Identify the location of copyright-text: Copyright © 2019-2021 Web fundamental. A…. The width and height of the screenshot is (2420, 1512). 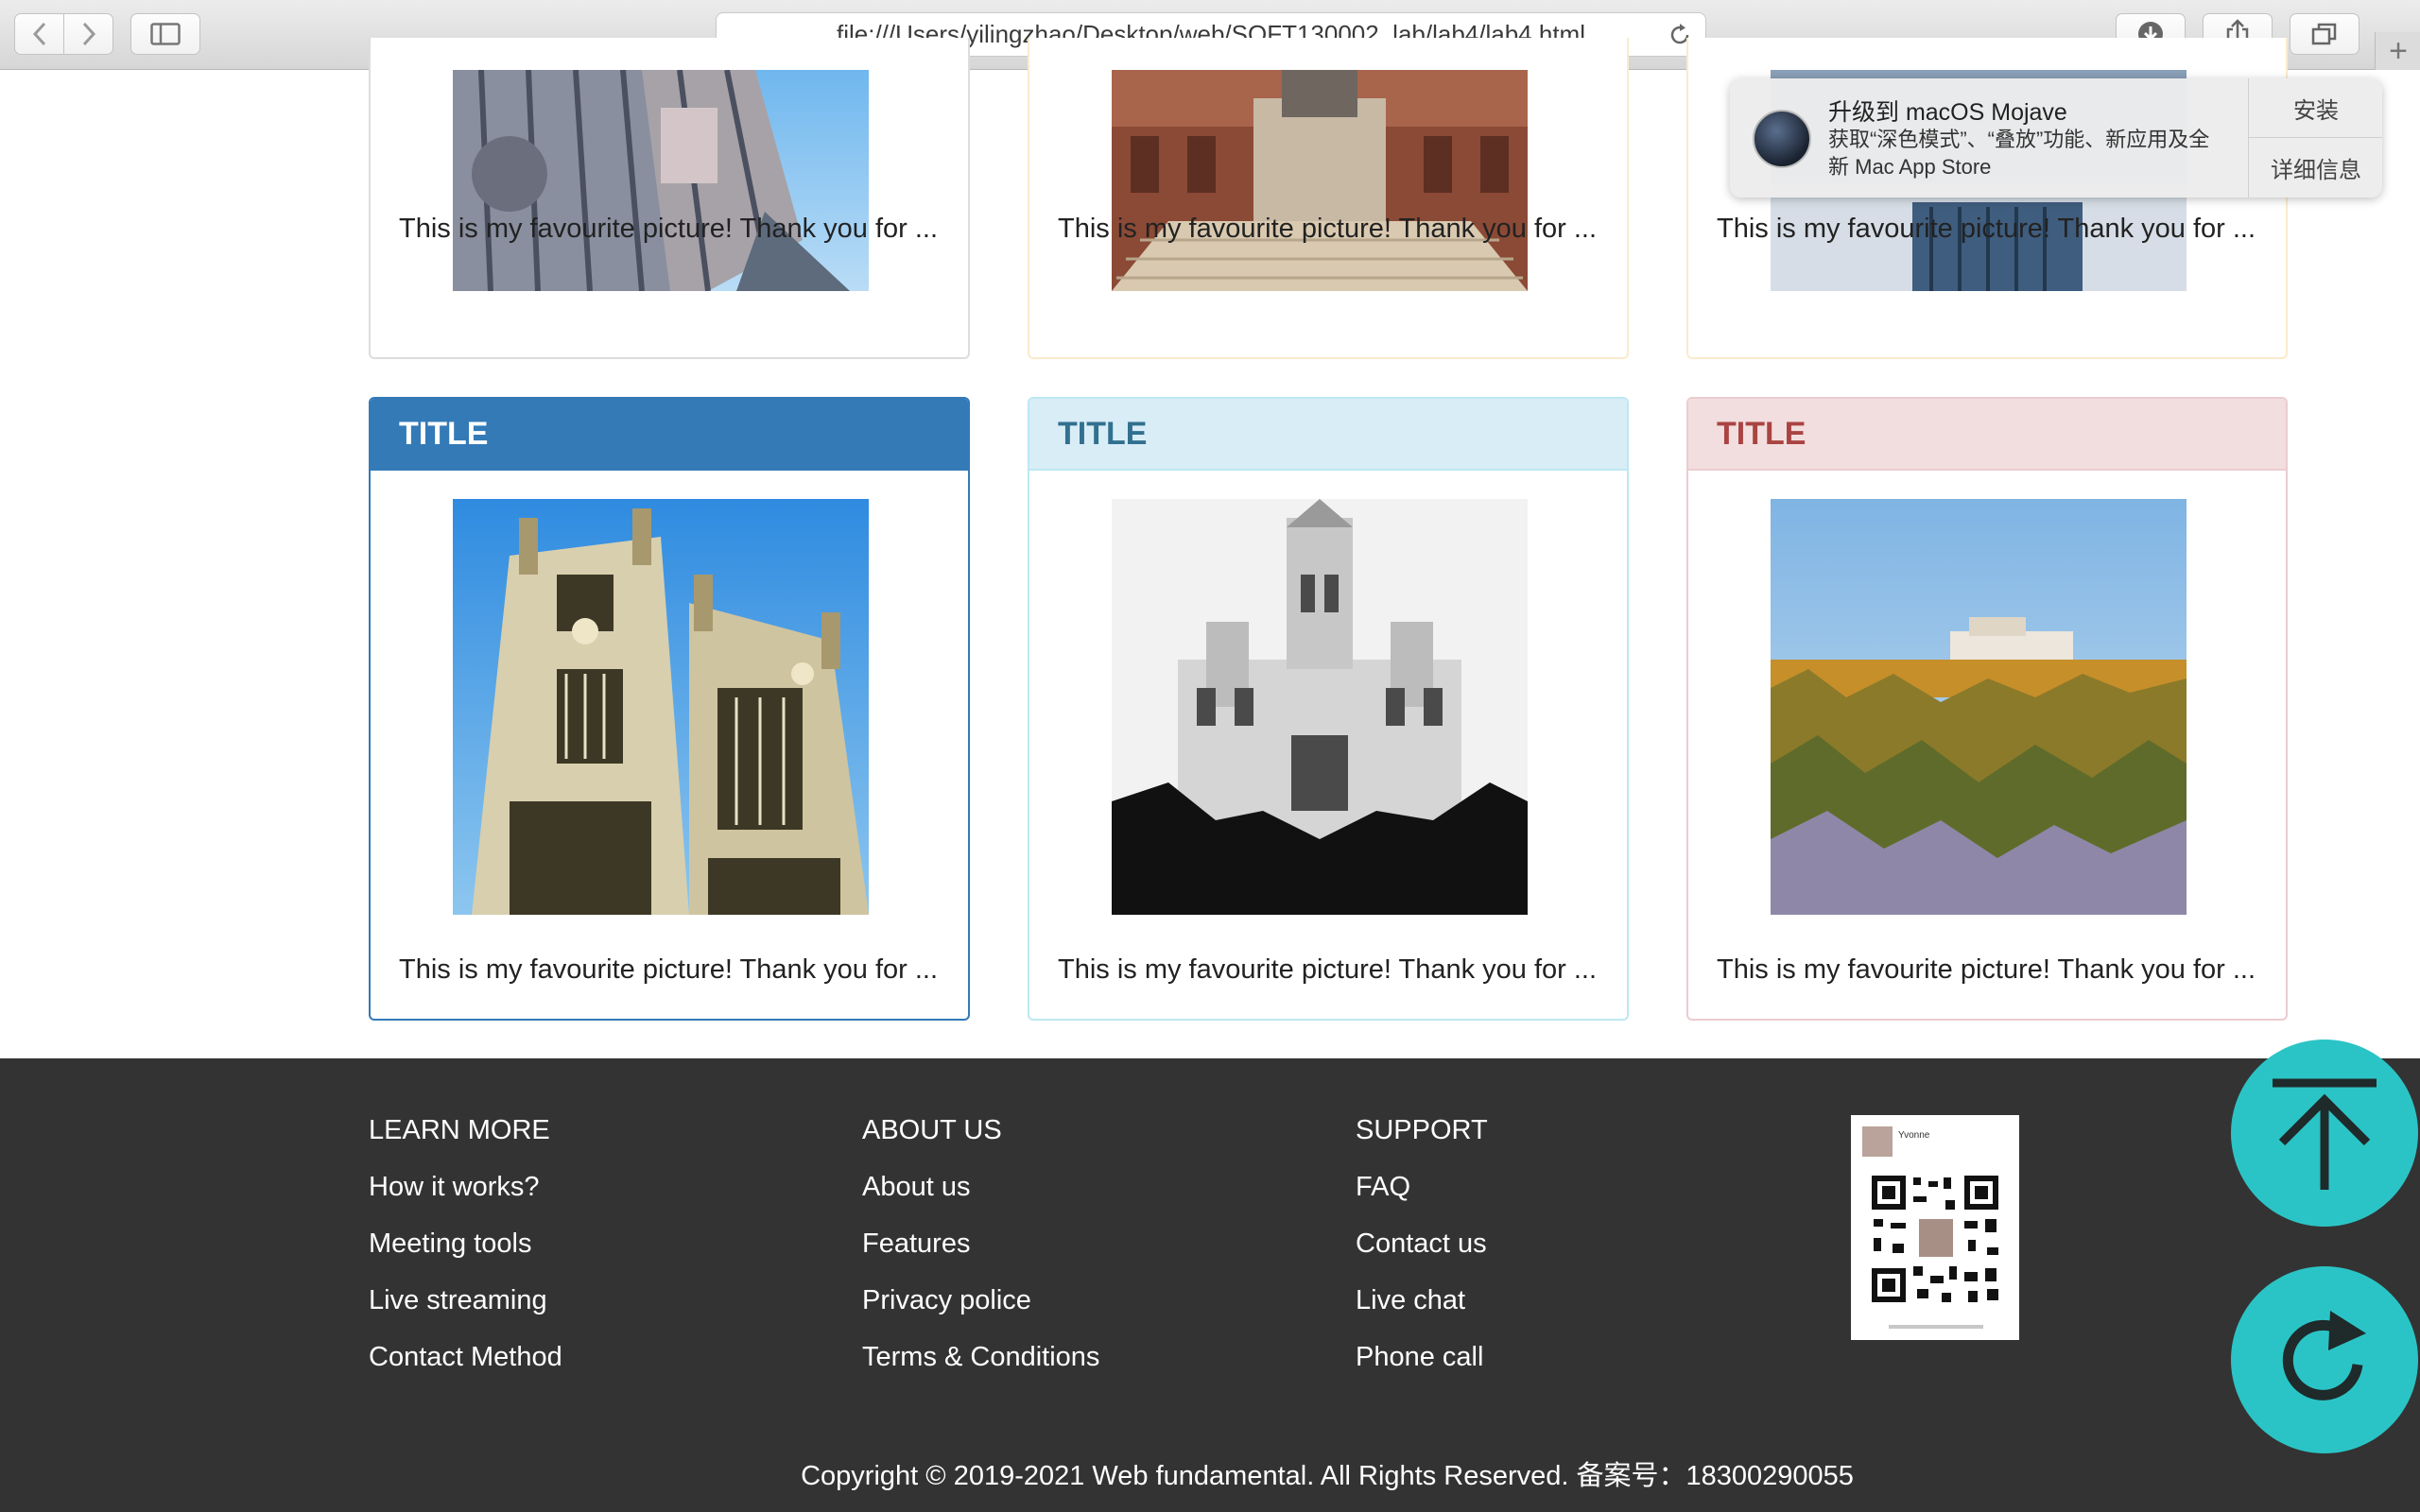
(1327, 1476).